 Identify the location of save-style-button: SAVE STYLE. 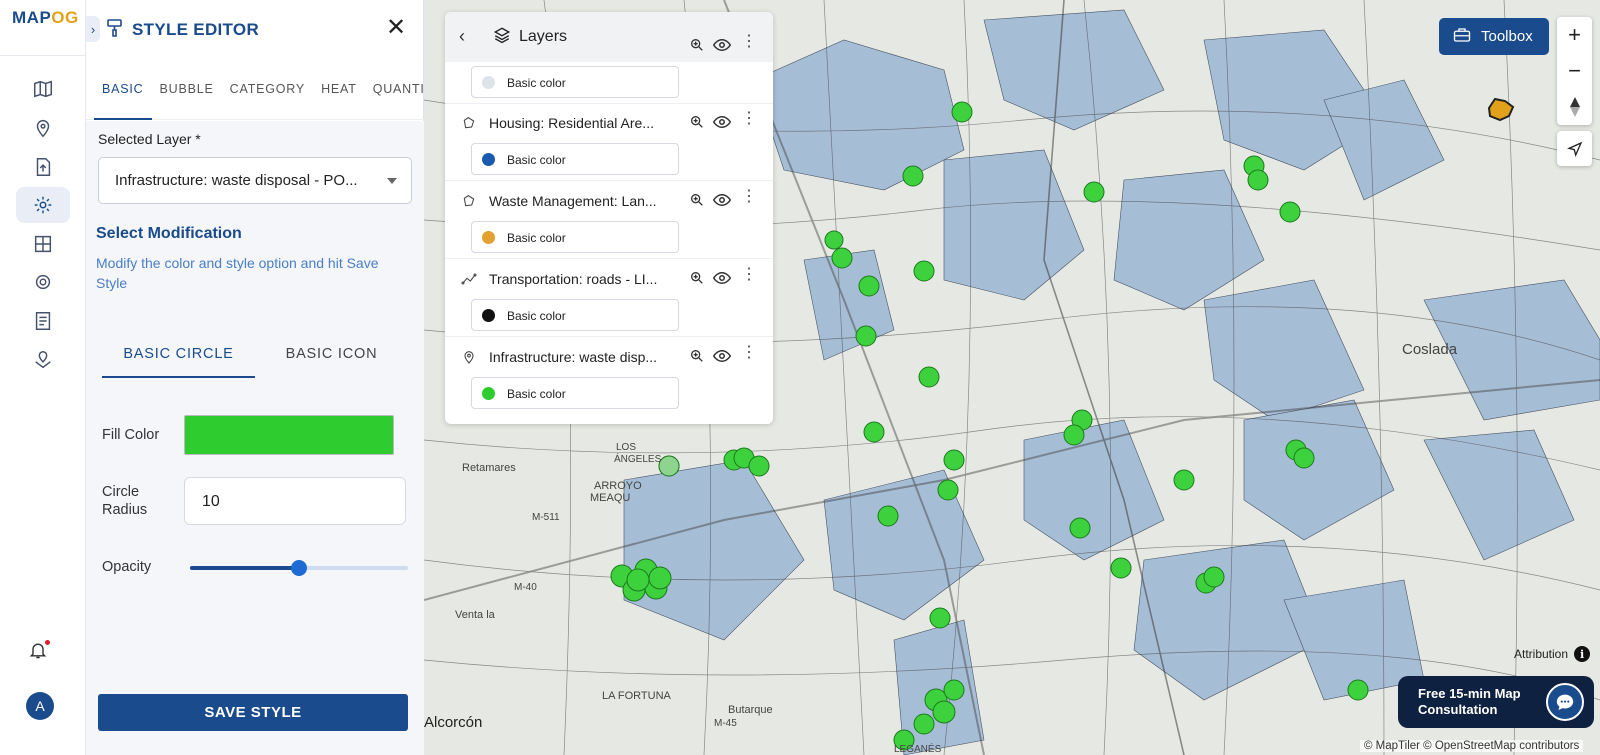
(253, 712).